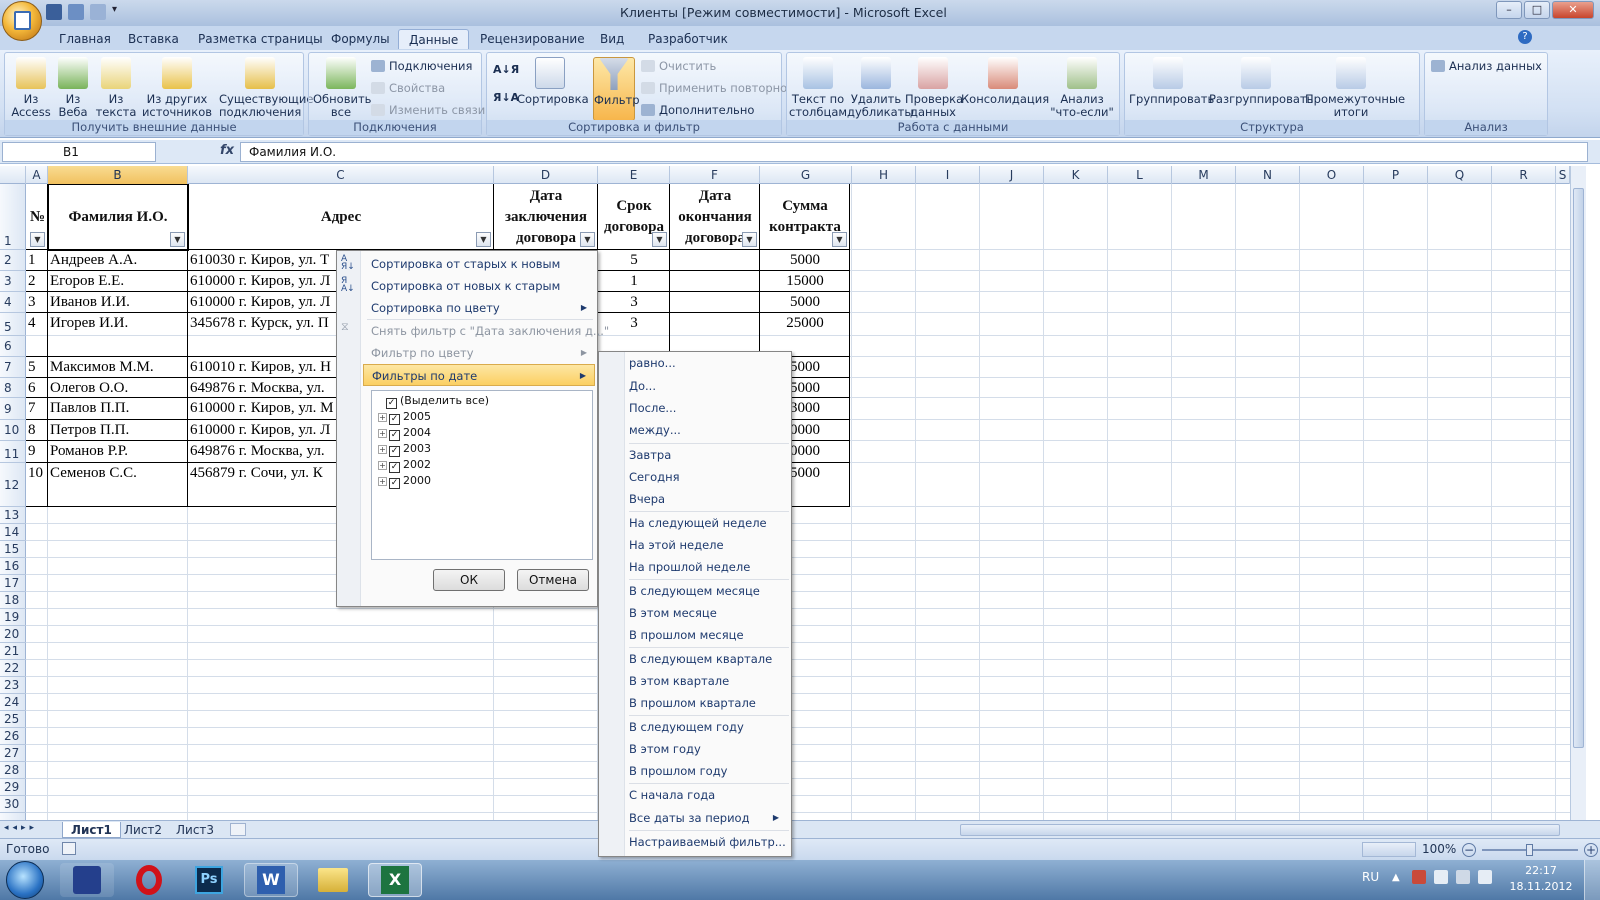  I want to click on cell-addr: 649876 г. Москва, ул., so click(257, 388).